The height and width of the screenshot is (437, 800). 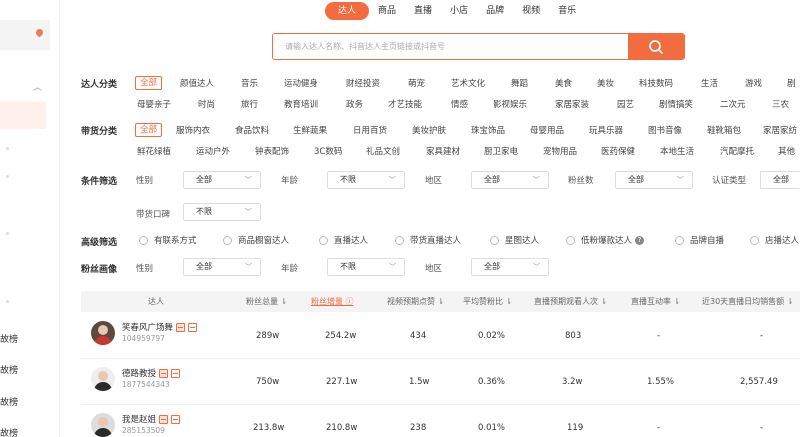 I want to click on chip-goods: 珠宝饰品, so click(x=488, y=130).